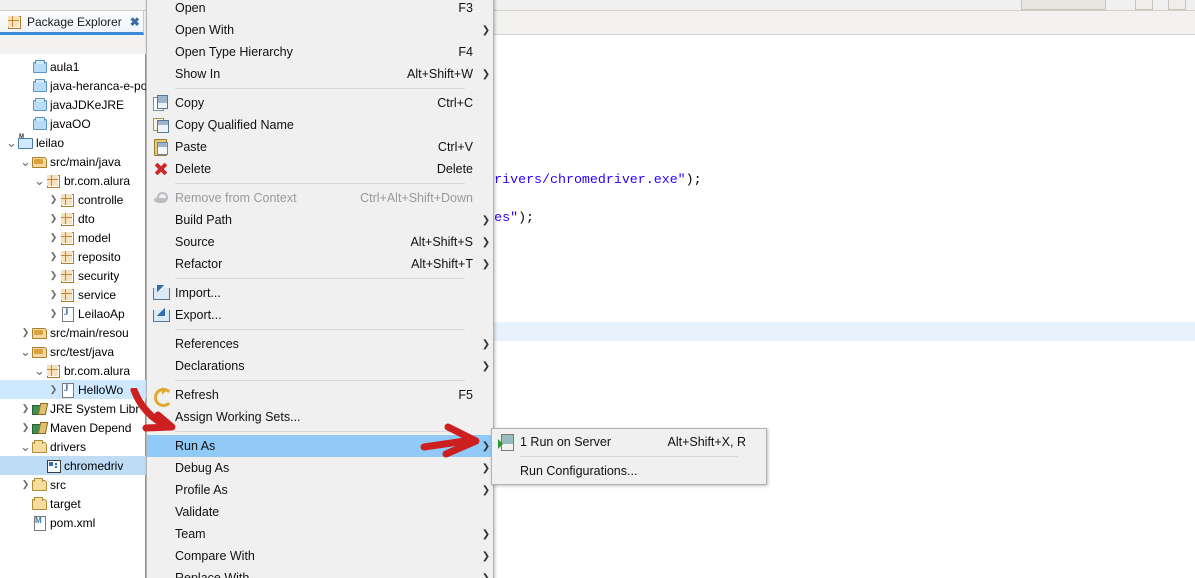 The height and width of the screenshot is (578, 1195). What do you see at coordinates (190, 8) in the screenshot?
I see `menu-item-label: Open` at bounding box center [190, 8].